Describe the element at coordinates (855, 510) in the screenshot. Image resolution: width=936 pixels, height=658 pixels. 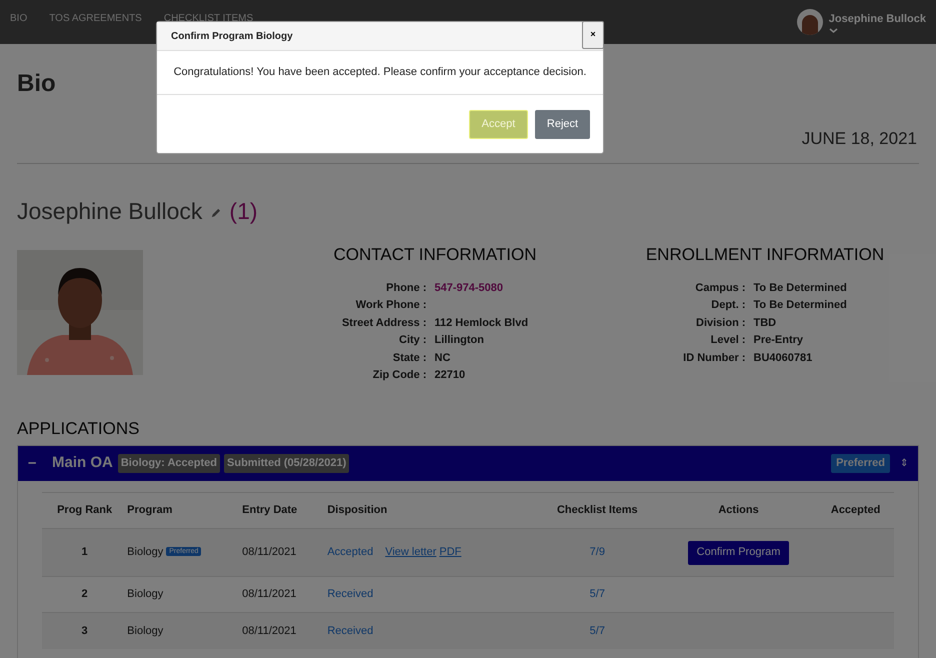
I see `column-header: Accepted` at that location.